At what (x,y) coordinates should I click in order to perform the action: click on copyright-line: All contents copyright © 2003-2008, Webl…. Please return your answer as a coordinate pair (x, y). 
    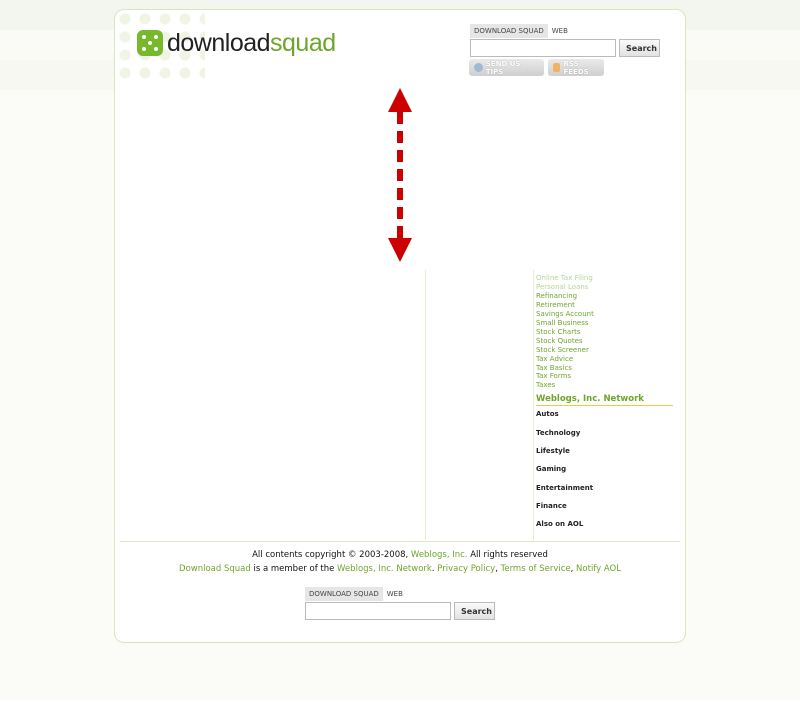
    Looking at the image, I should click on (400, 555).